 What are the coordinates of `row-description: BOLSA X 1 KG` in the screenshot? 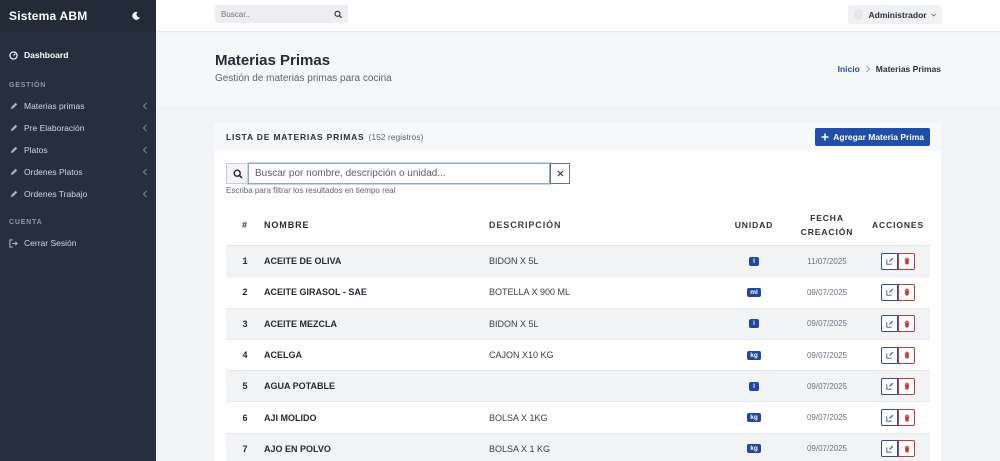 It's located at (520, 448).